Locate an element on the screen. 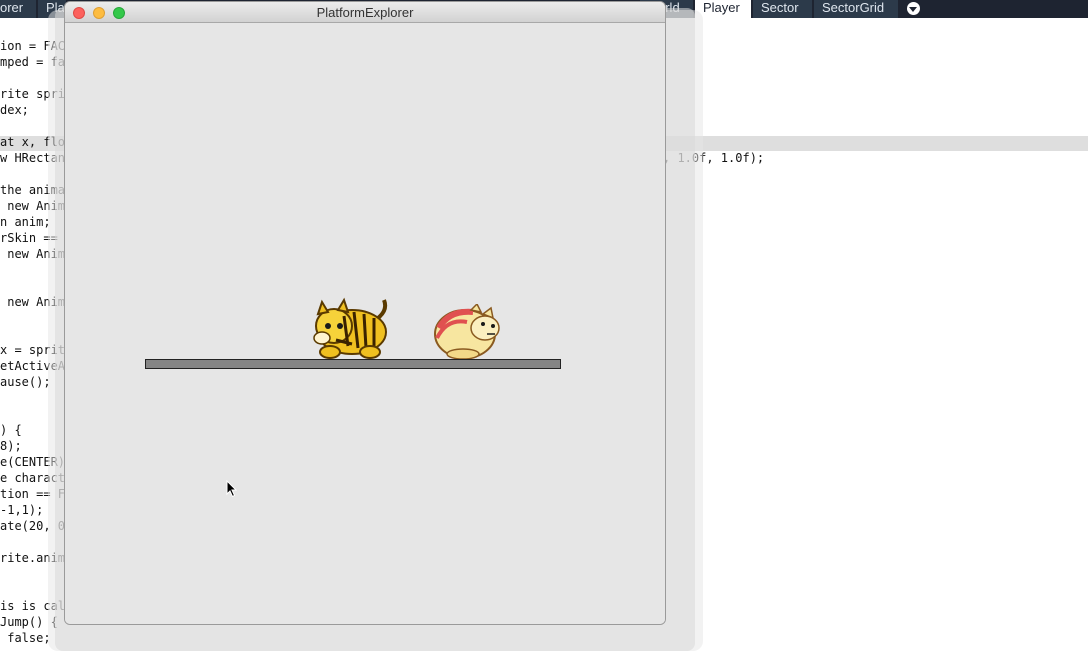 This screenshot has width=1088, height=651. tab-menu-button is located at coordinates (913, 8).